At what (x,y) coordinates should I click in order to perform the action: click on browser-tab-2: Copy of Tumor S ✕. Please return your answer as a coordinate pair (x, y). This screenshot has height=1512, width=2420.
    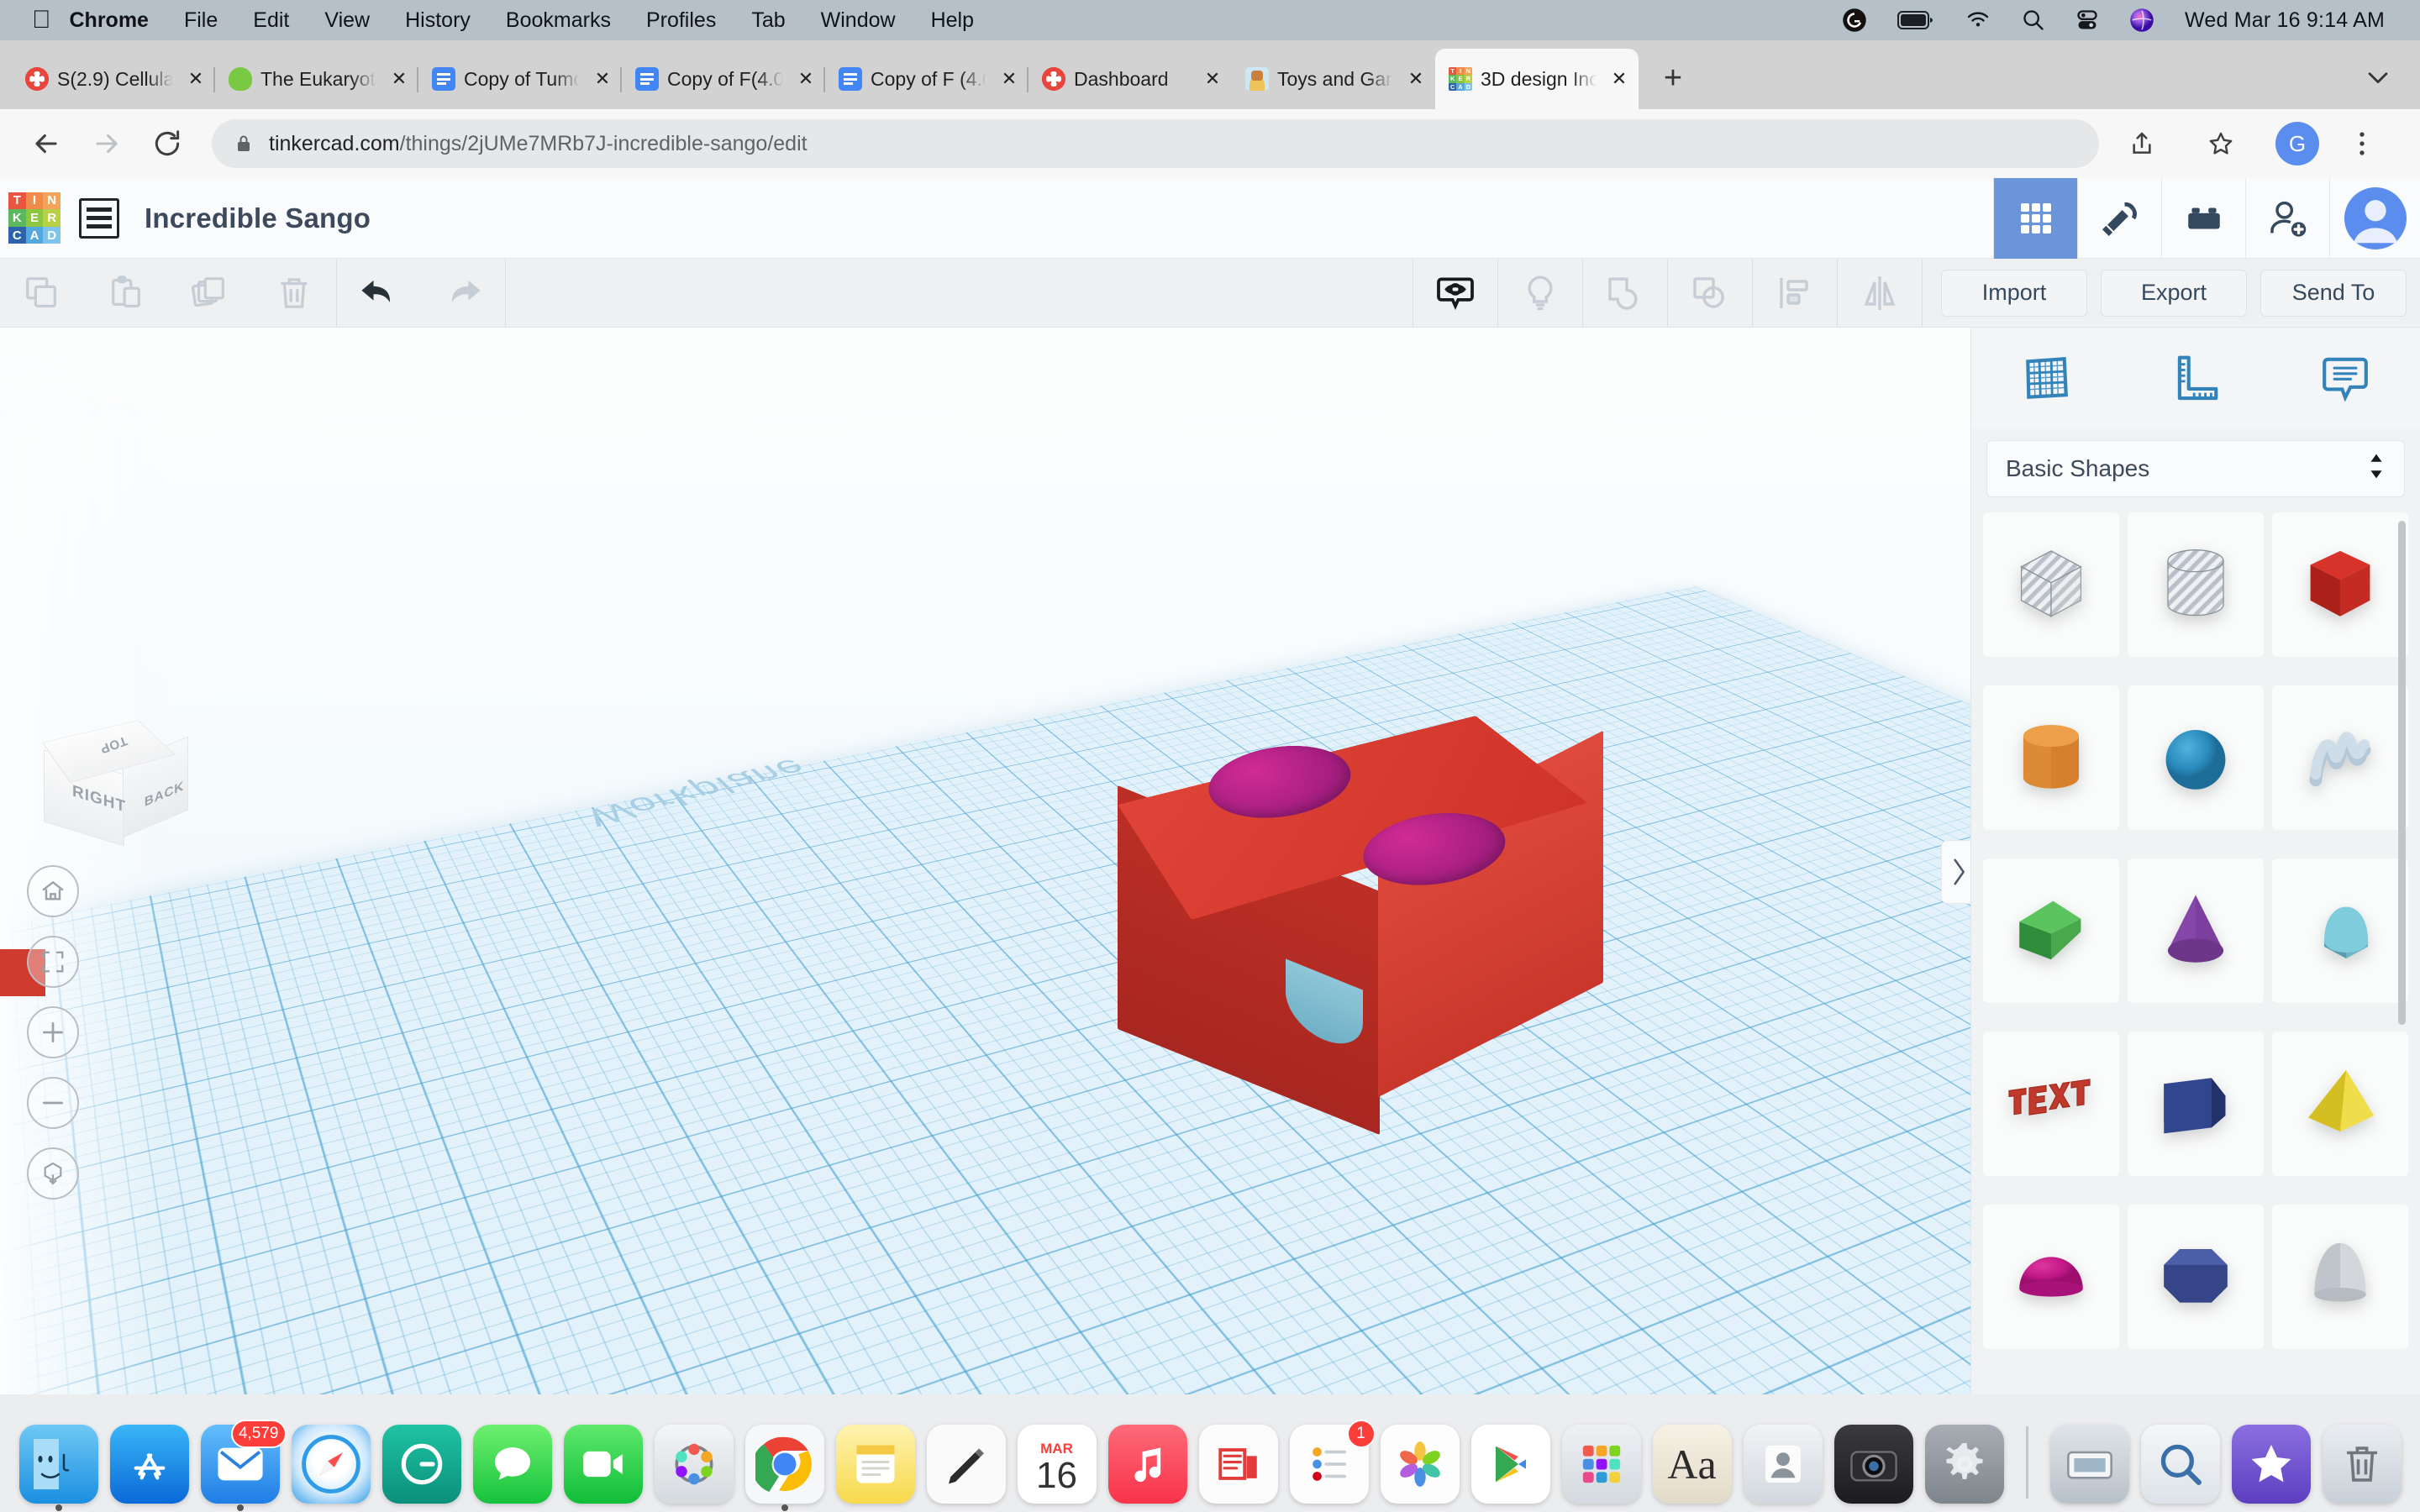
    Looking at the image, I should click on (519, 79).